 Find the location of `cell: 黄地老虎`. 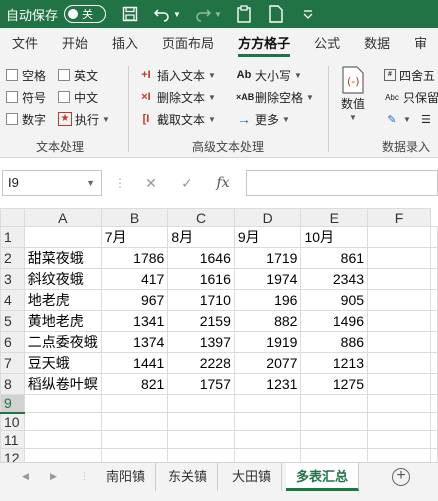

cell: 黄地老虎 is located at coordinates (62, 321).